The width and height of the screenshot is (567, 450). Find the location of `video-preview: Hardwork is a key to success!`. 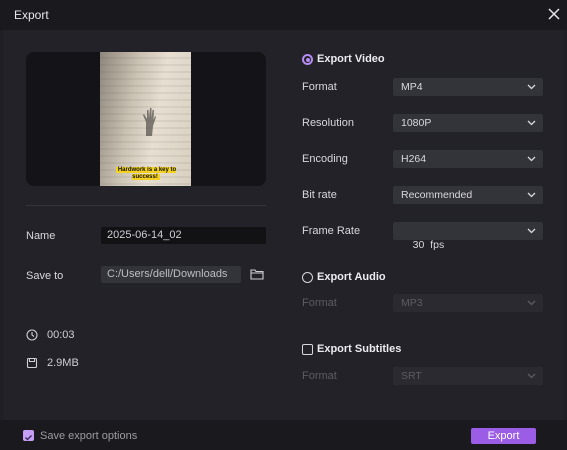

video-preview: Hardwork is a key to success! is located at coordinates (146, 119).